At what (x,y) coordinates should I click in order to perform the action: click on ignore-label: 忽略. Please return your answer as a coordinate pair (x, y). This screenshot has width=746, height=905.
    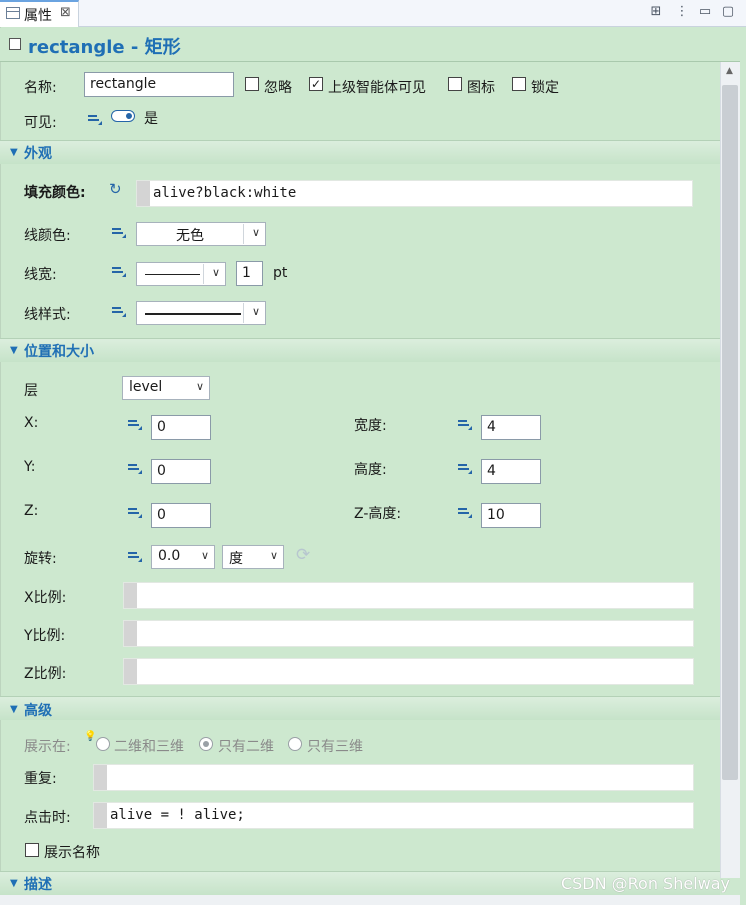
    Looking at the image, I should click on (278, 88).